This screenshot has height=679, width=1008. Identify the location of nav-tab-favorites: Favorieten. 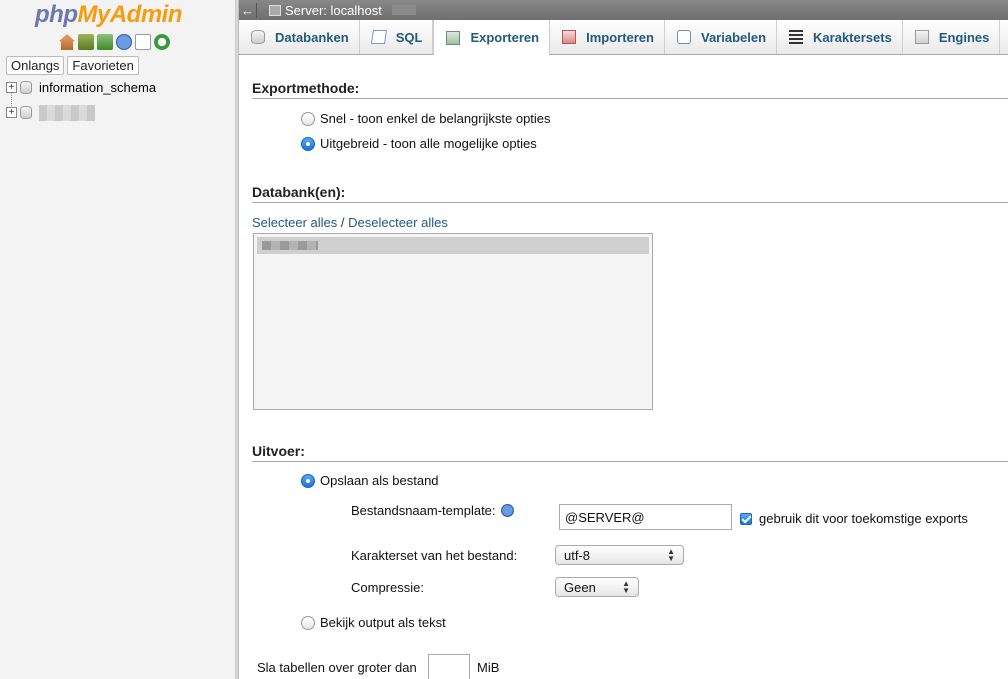
(103, 65).